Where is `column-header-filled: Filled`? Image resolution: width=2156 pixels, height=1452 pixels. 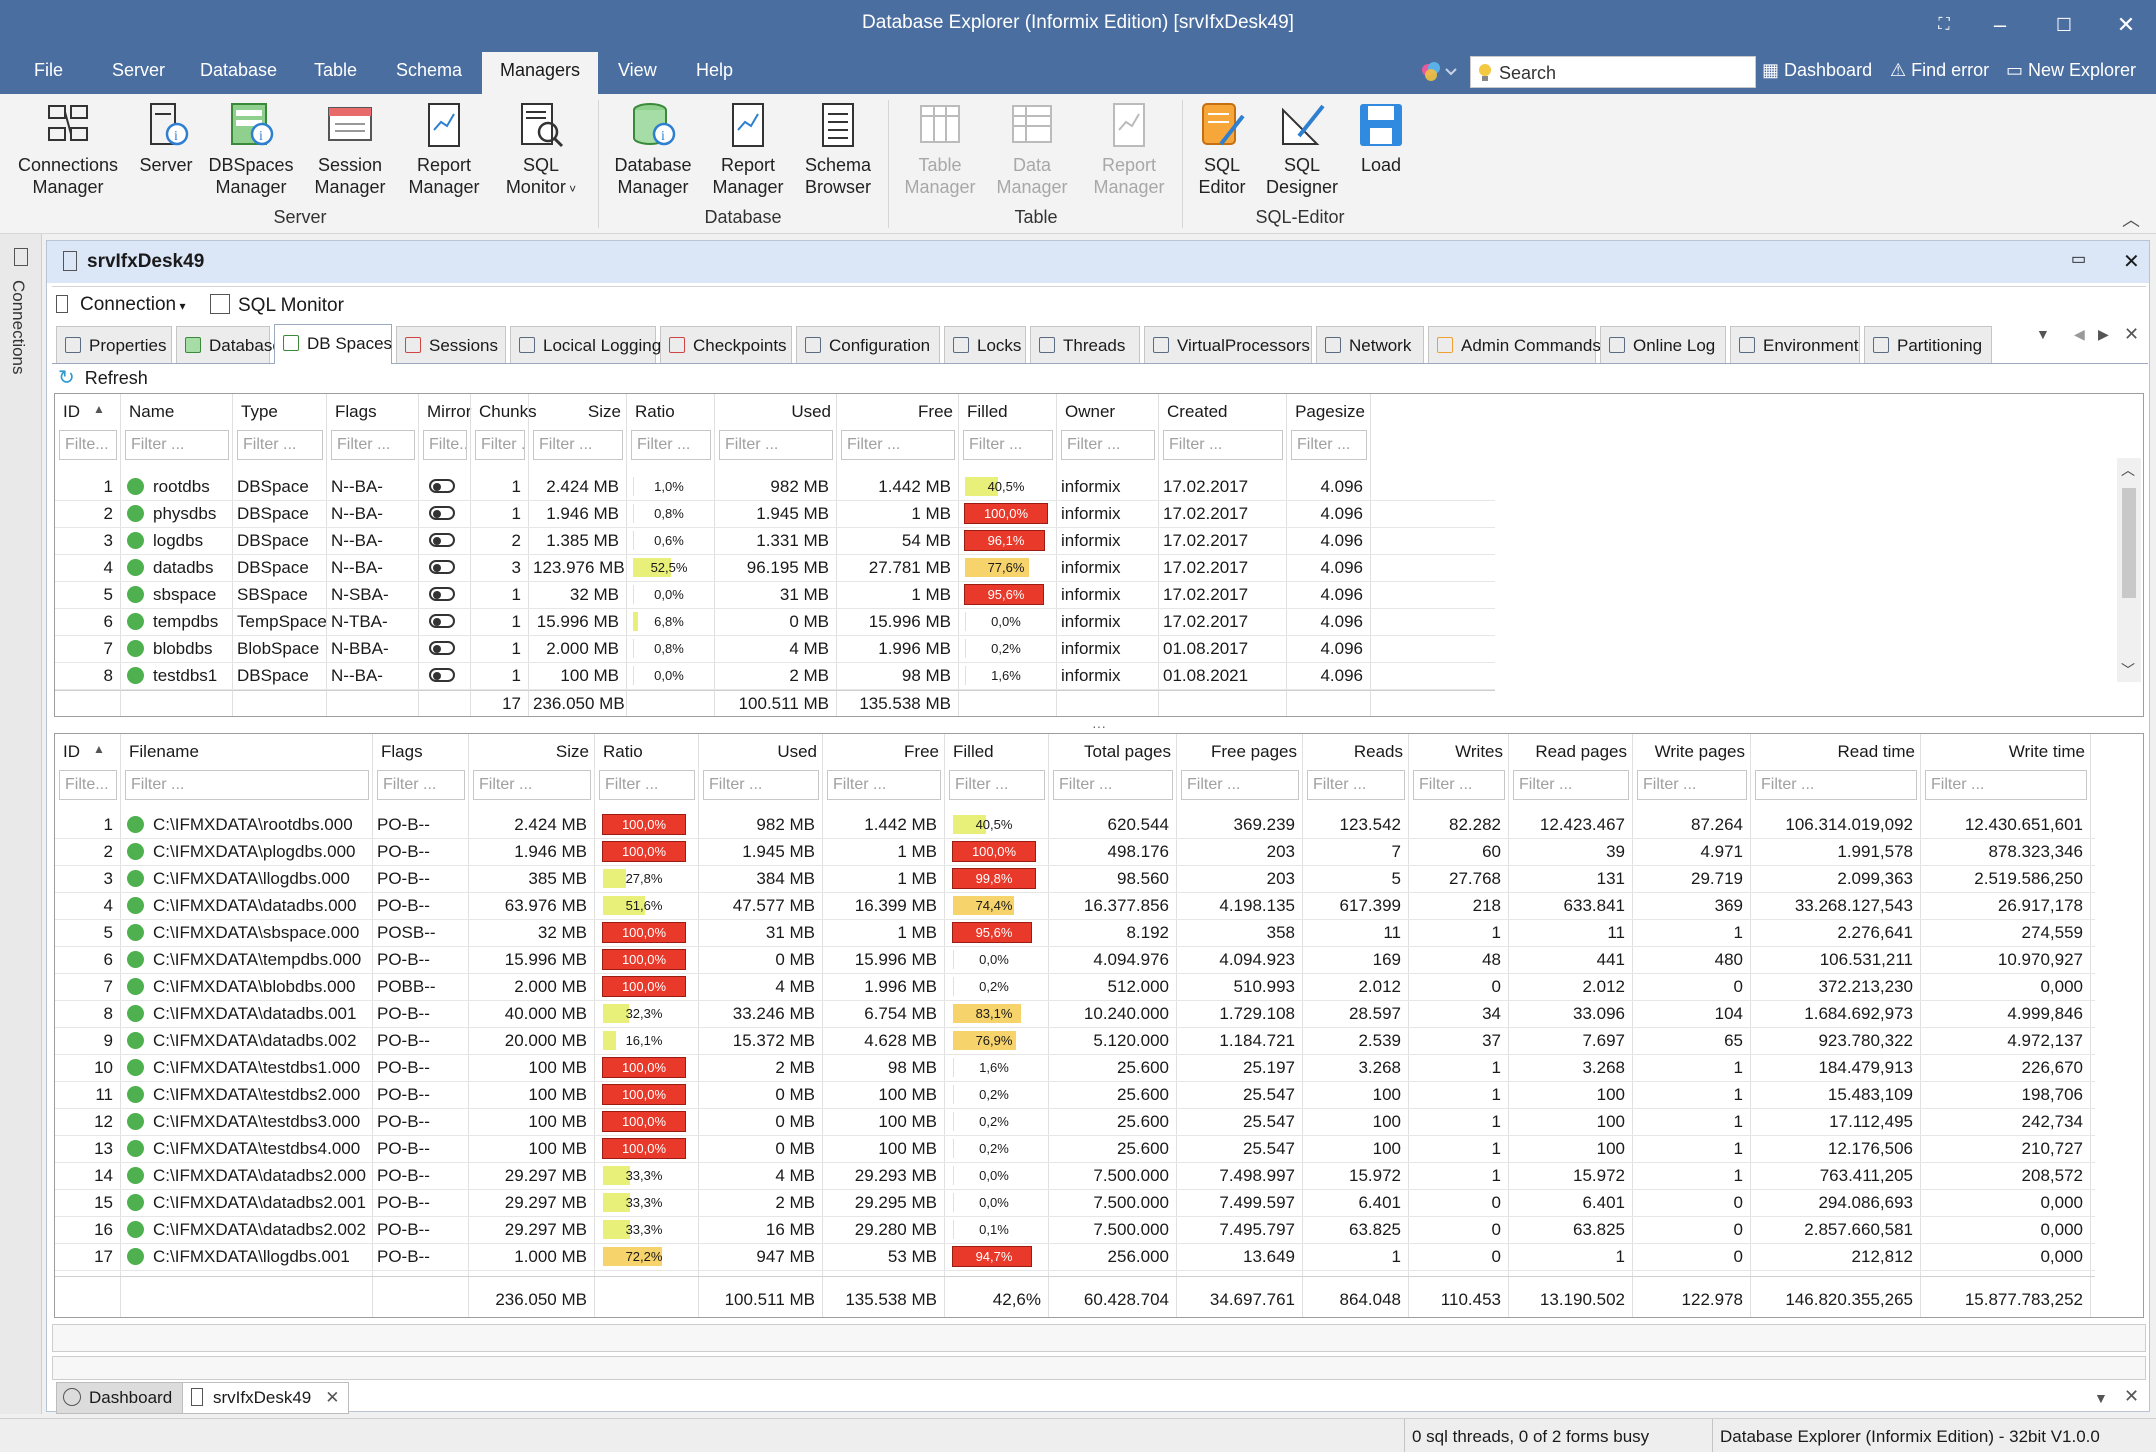 column-header-filled: Filled is located at coordinates (1009, 412).